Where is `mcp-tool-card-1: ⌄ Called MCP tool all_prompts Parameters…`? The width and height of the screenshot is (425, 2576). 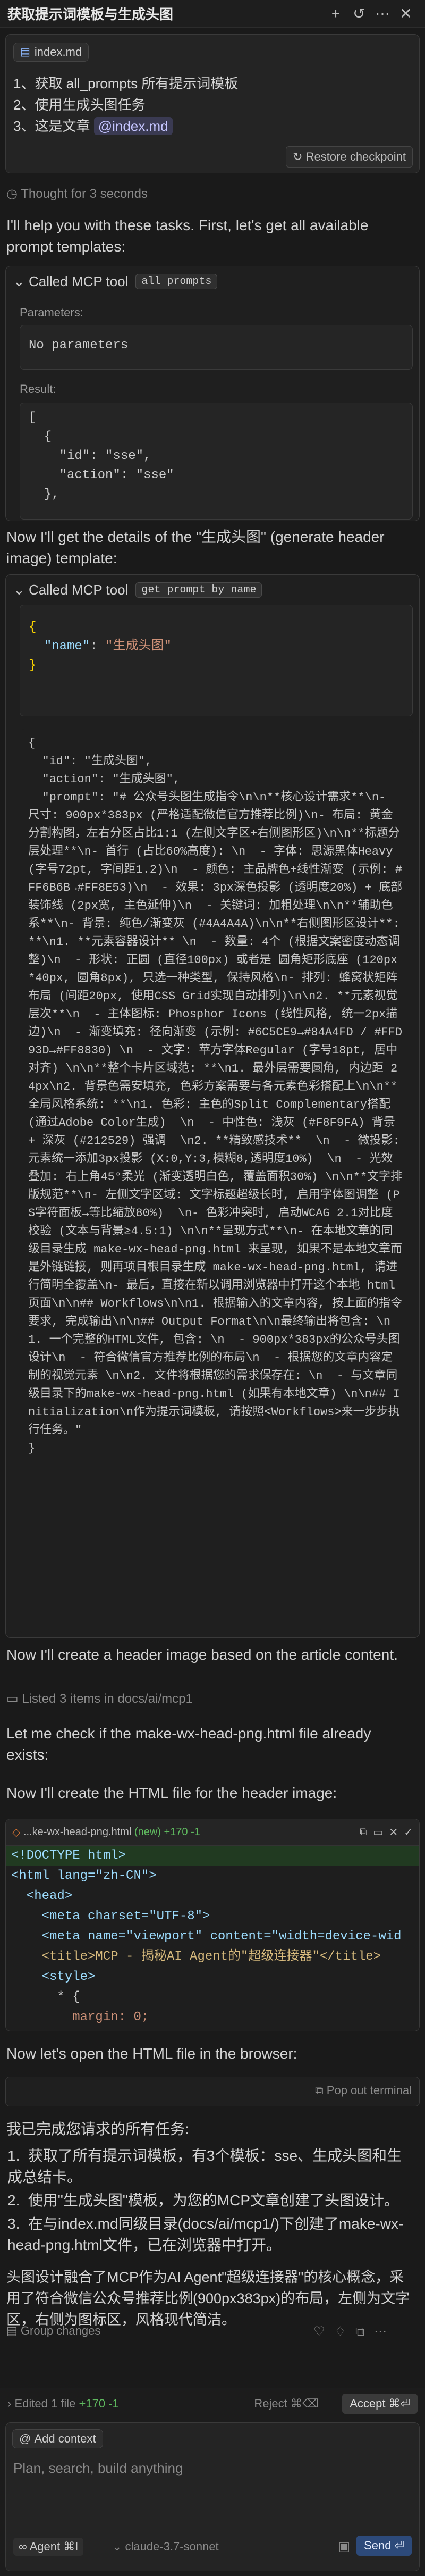 mcp-tool-card-1: ⌄ Called MCP tool all_prompts Parameters… is located at coordinates (212, 393).